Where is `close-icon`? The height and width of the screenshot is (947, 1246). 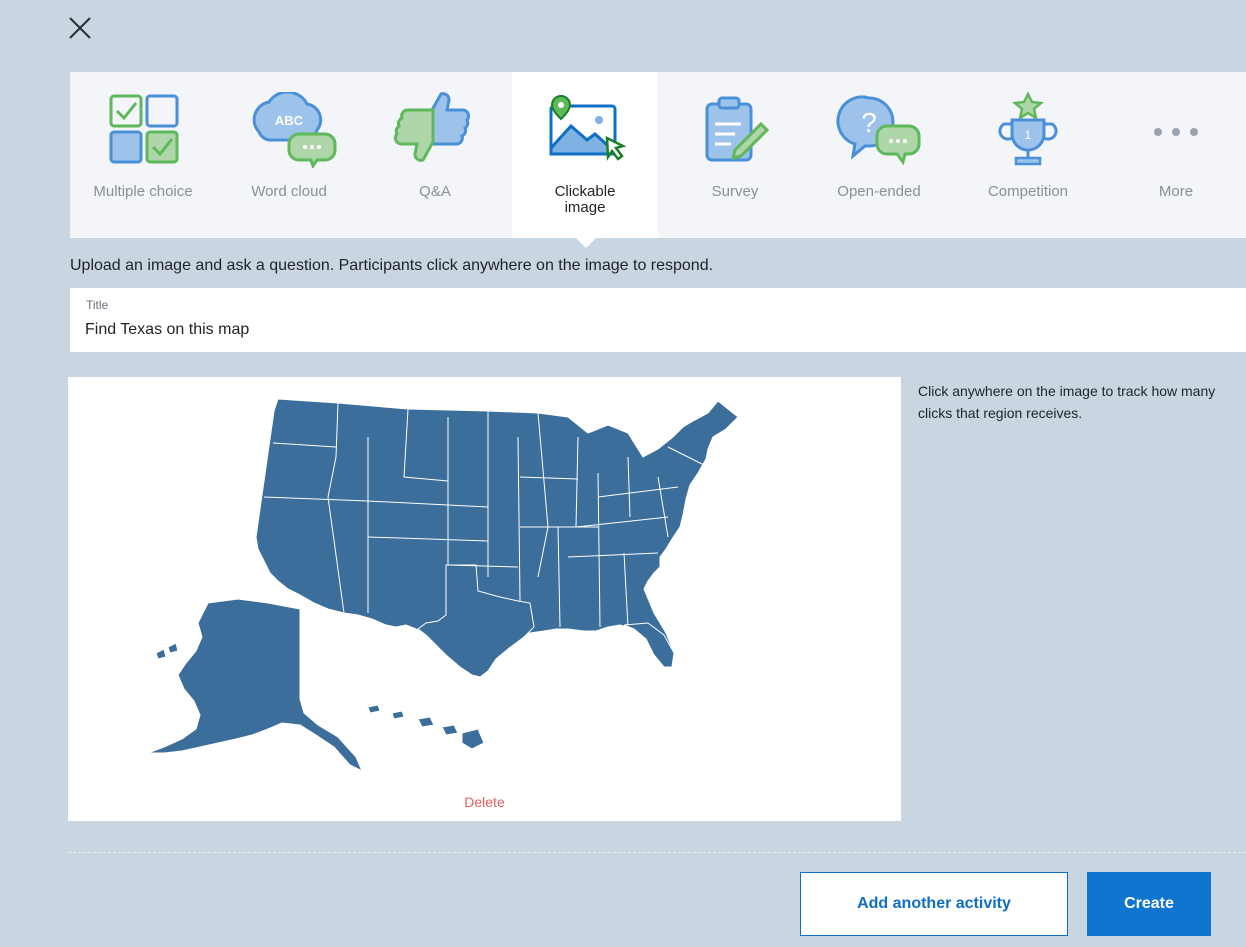 close-icon is located at coordinates (80, 28).